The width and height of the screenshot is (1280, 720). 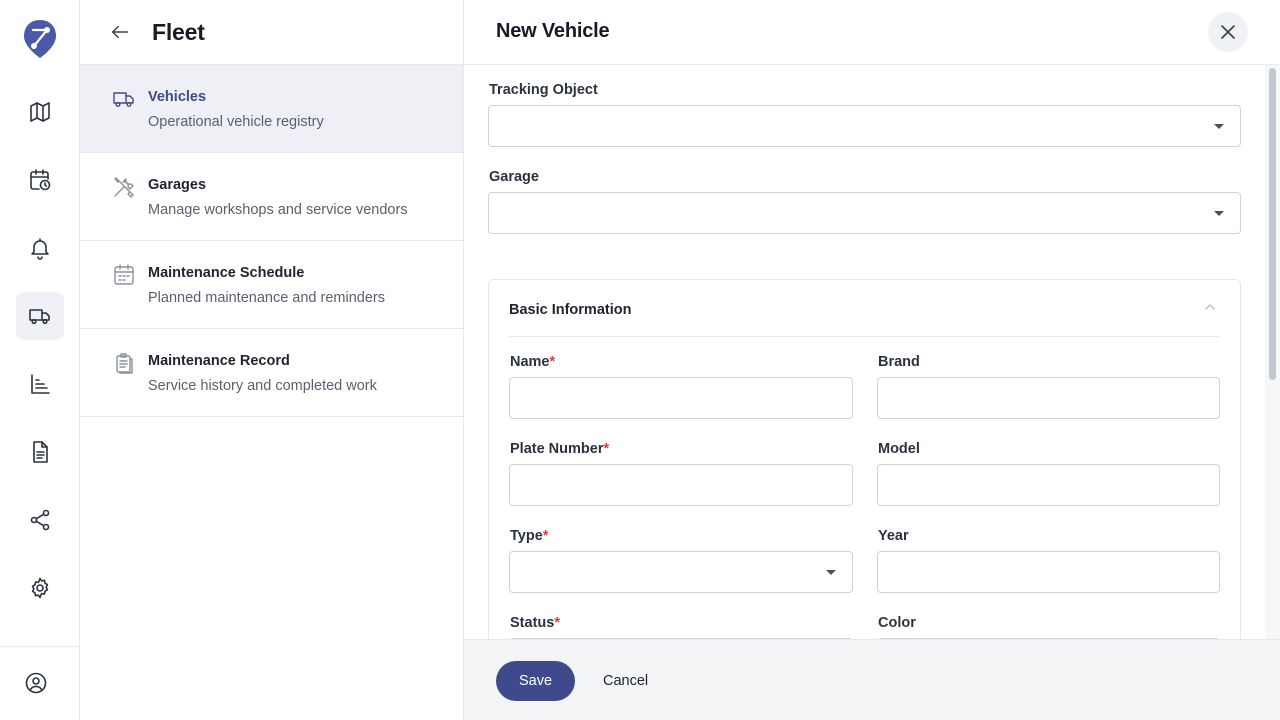 I want to click on plate-number-input, so click(x=681, y=485).